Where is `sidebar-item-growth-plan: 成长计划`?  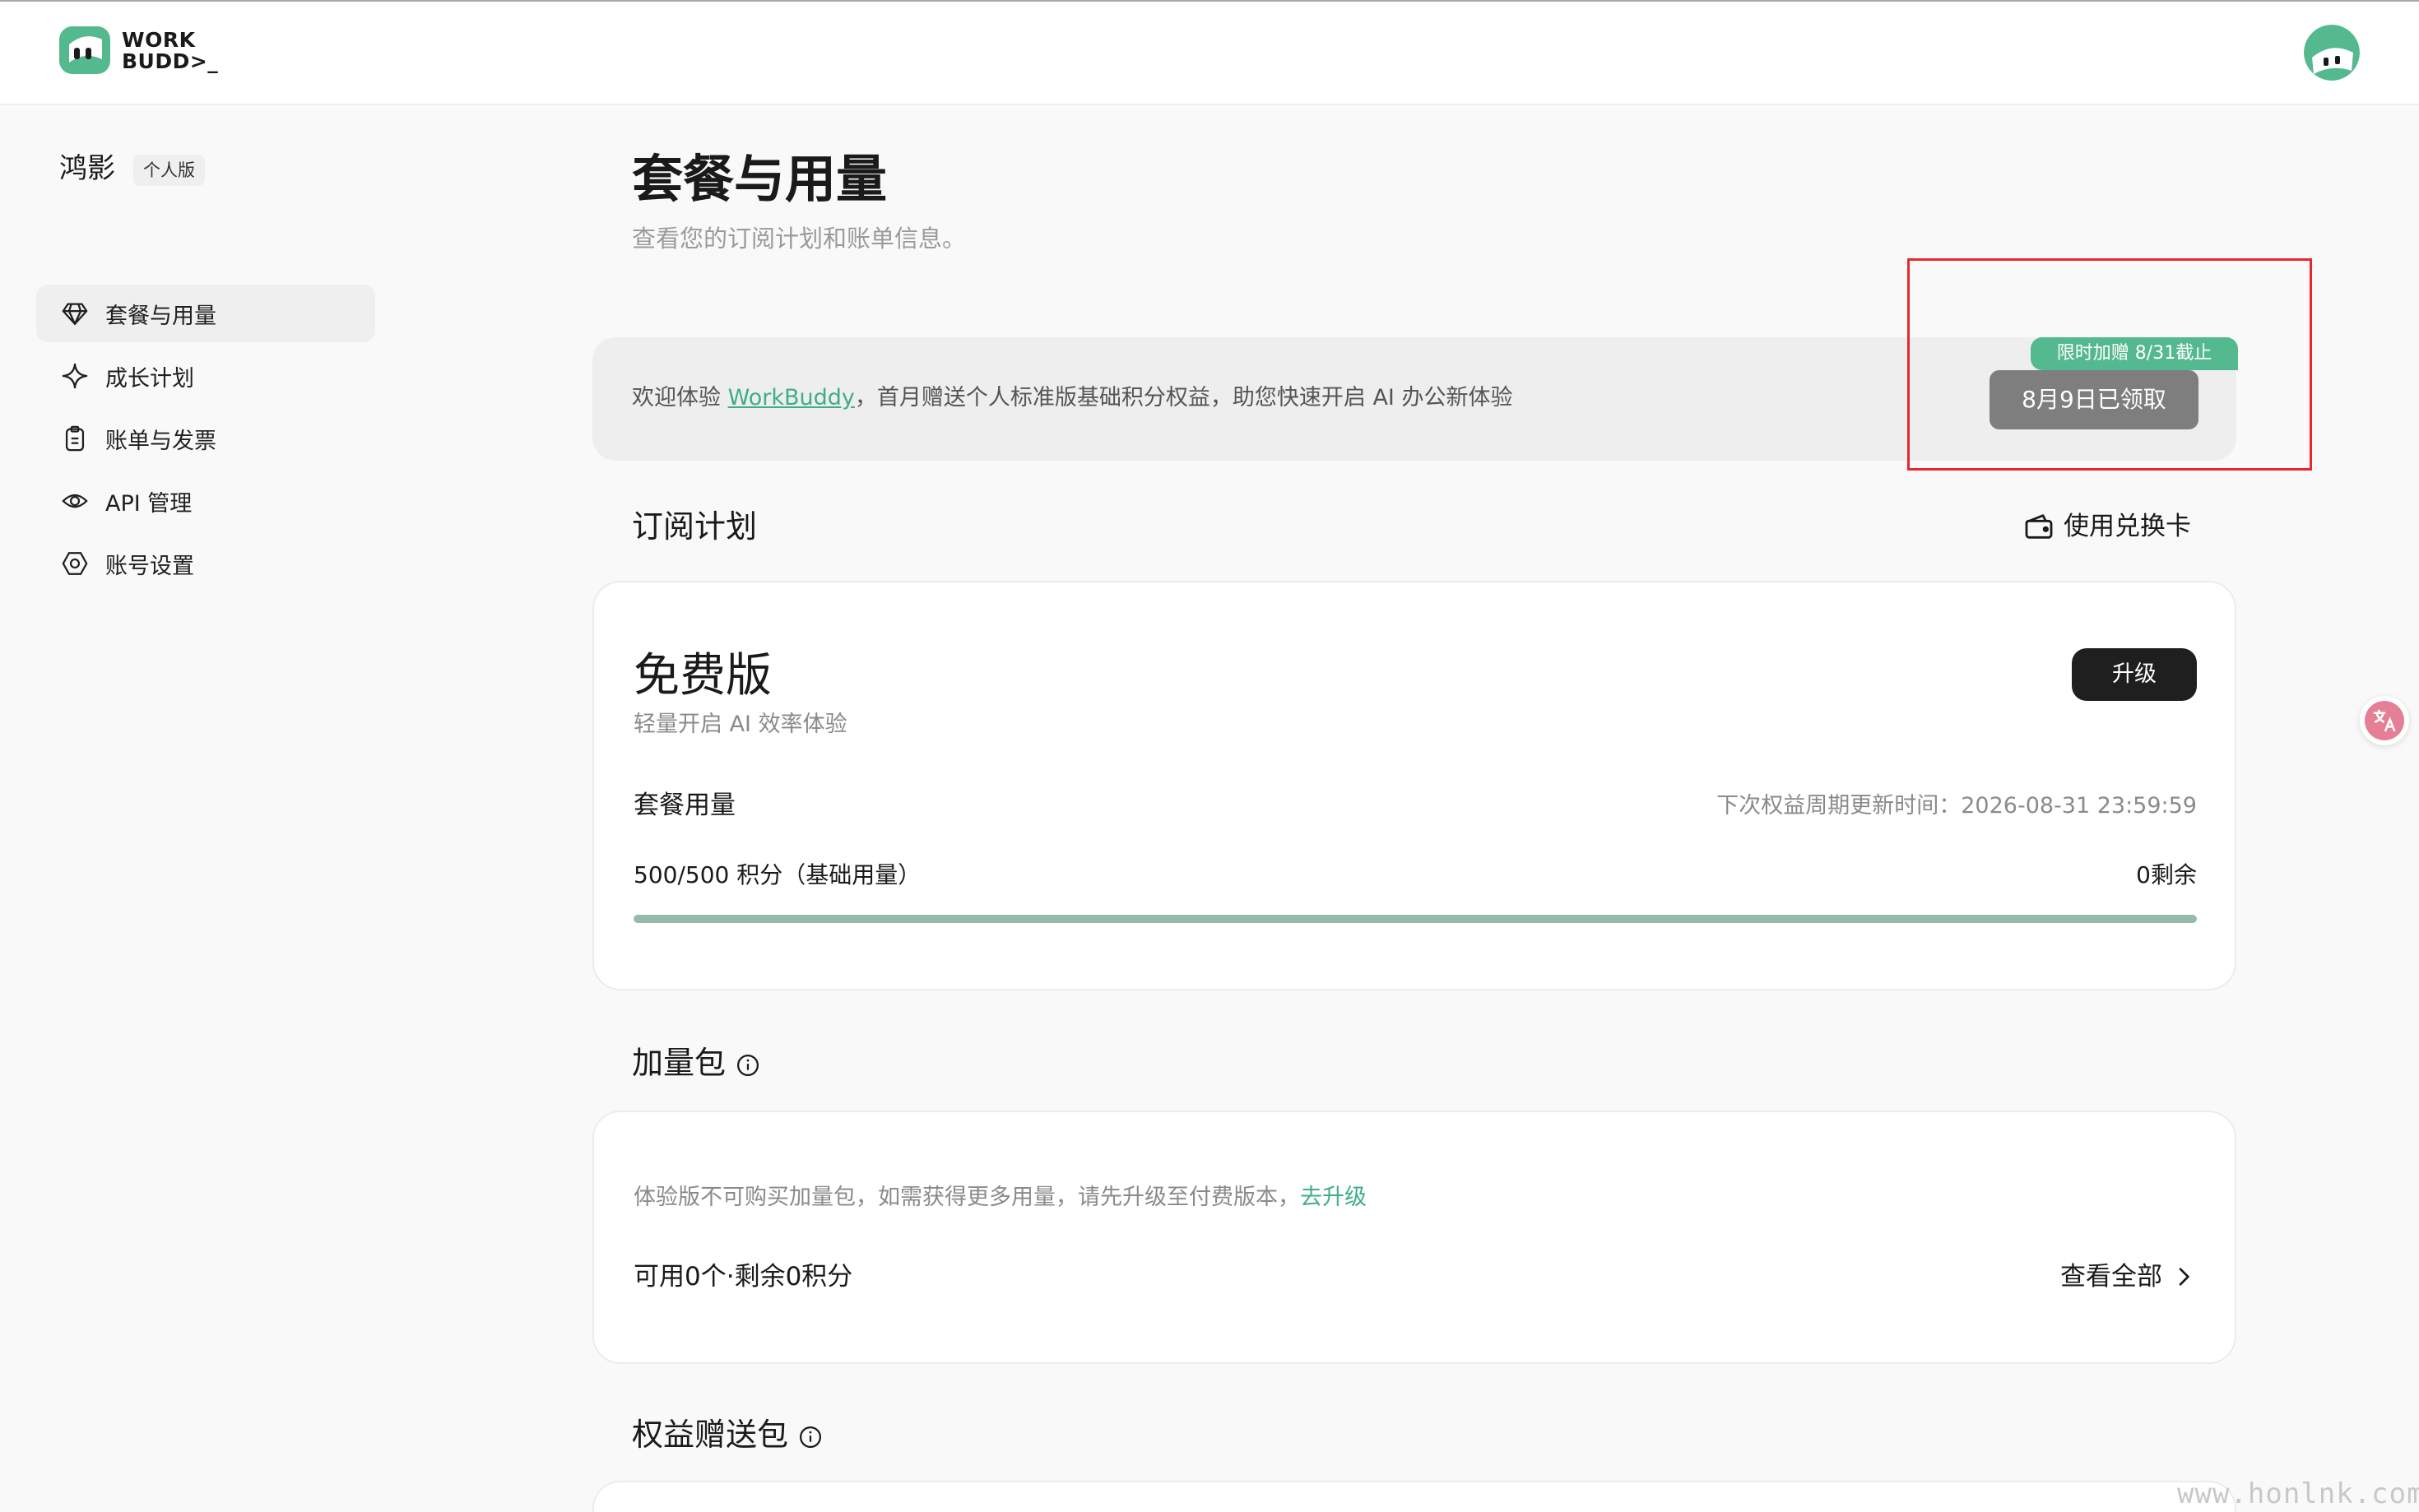
sidebar-item-growth-plan: 成长计划 is located at coordinates (205, 376).